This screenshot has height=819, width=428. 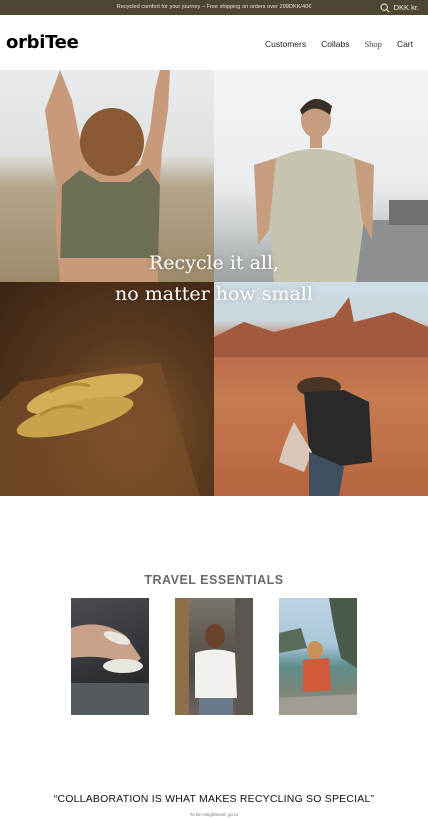 What do you see at coordinates (335, 44) in the screenshot?
I see `nav-collabs: Collabs` at bounding box center [335, 44].